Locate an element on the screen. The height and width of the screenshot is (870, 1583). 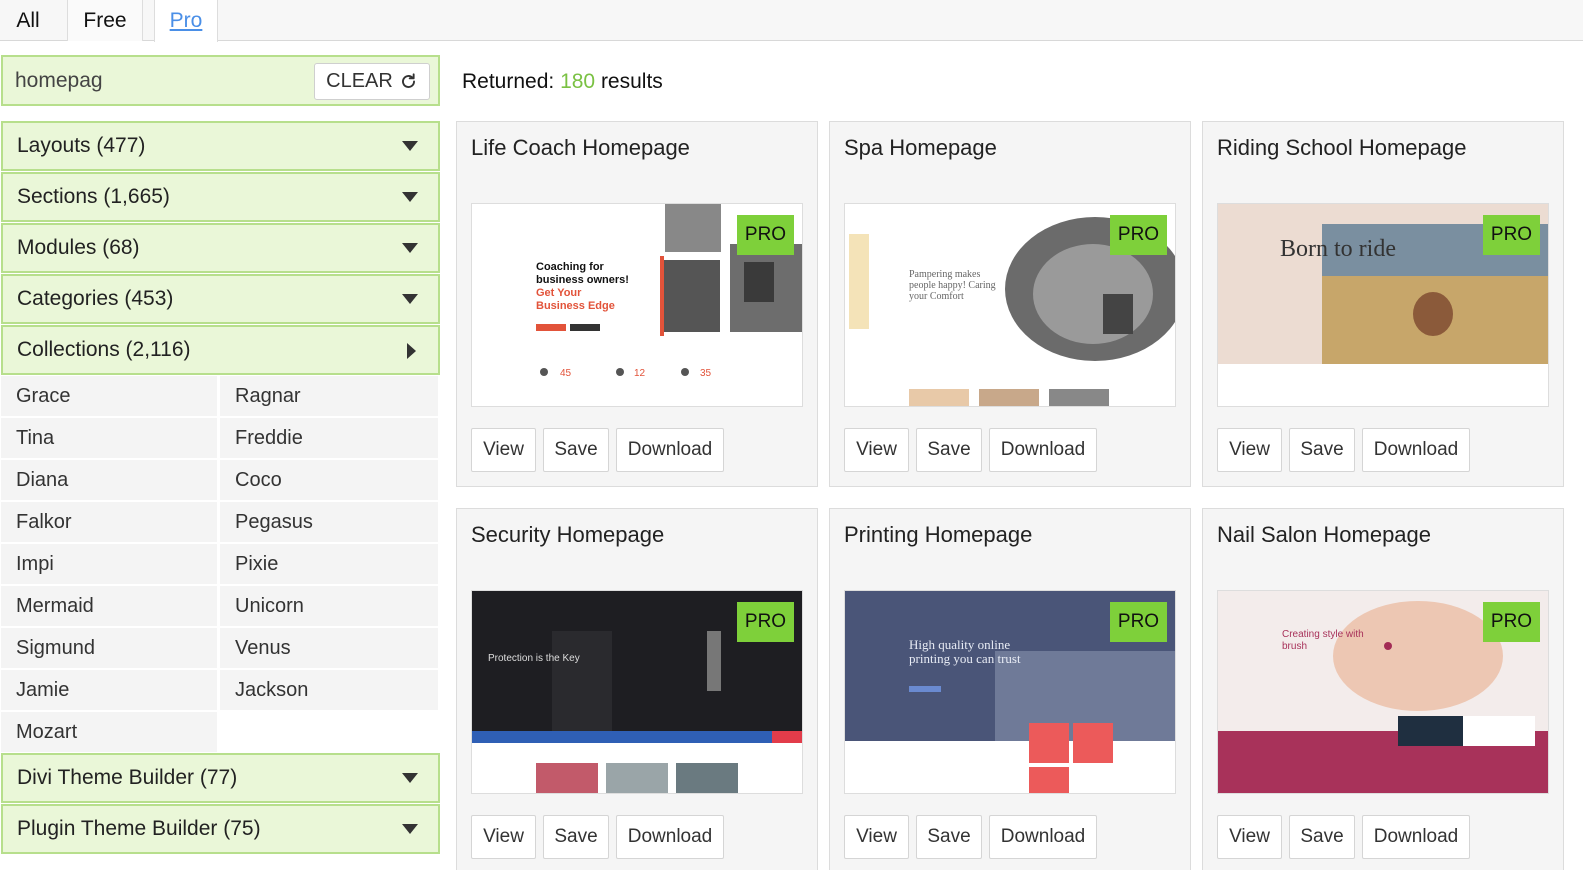
preview-headline-1: Protection is the Key is located at coordinates (534, 658).